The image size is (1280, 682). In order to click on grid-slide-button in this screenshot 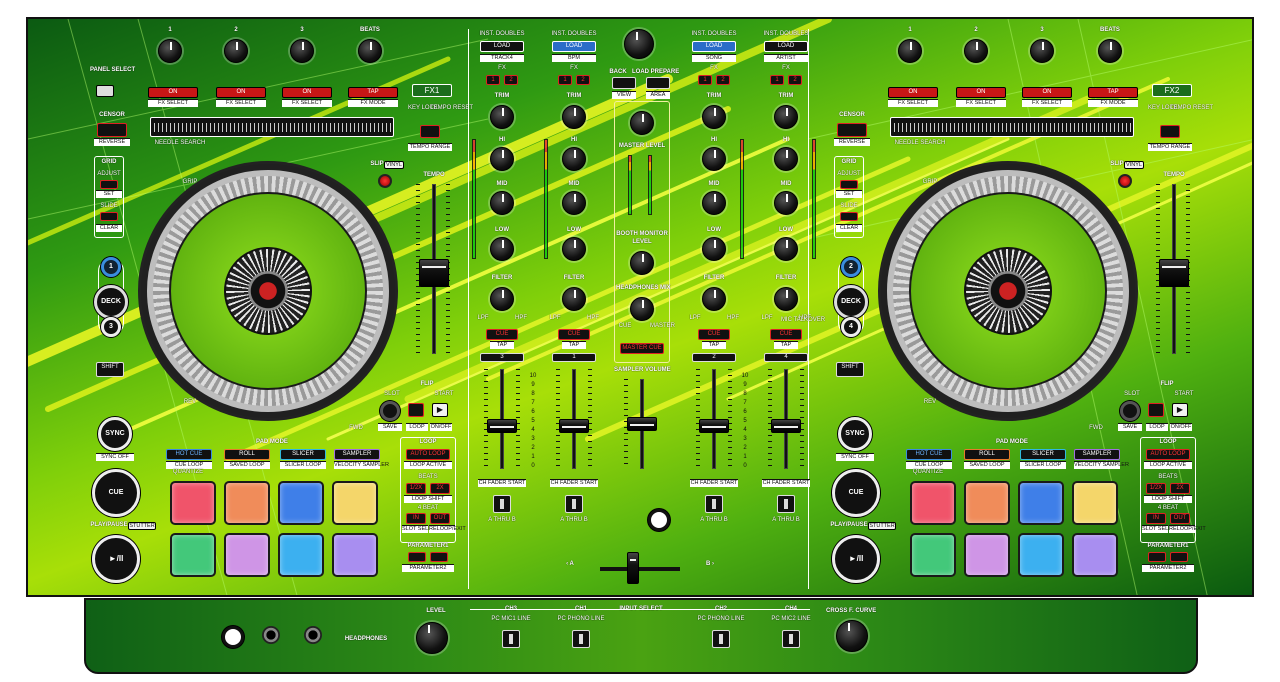, I will do `click(849, 216)`.